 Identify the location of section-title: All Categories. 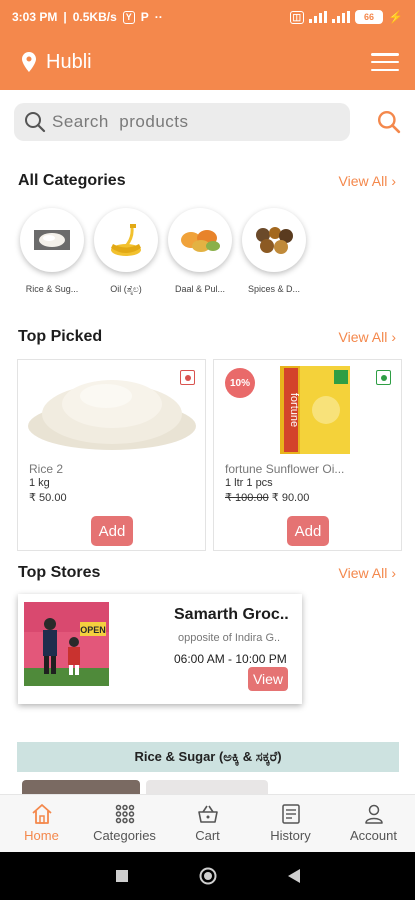
(72, 180).